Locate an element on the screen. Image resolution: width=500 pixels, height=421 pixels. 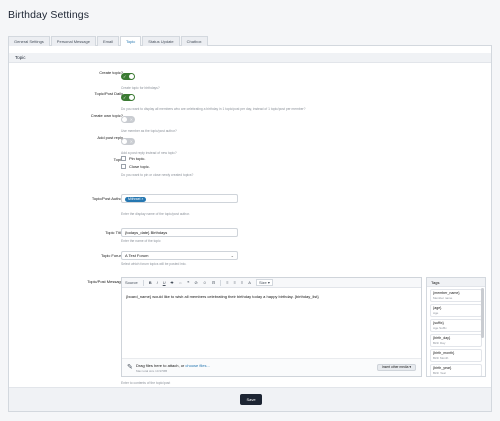
tab-status-update: Status Update is located at coordinates (161, 41).